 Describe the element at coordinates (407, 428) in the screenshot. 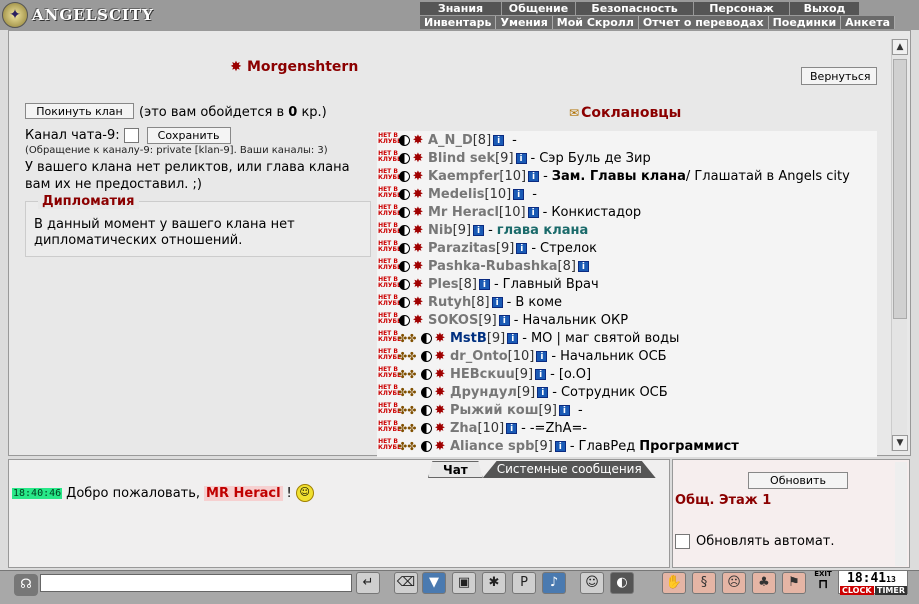

I see `badge-icon: ✤✤` at that location.